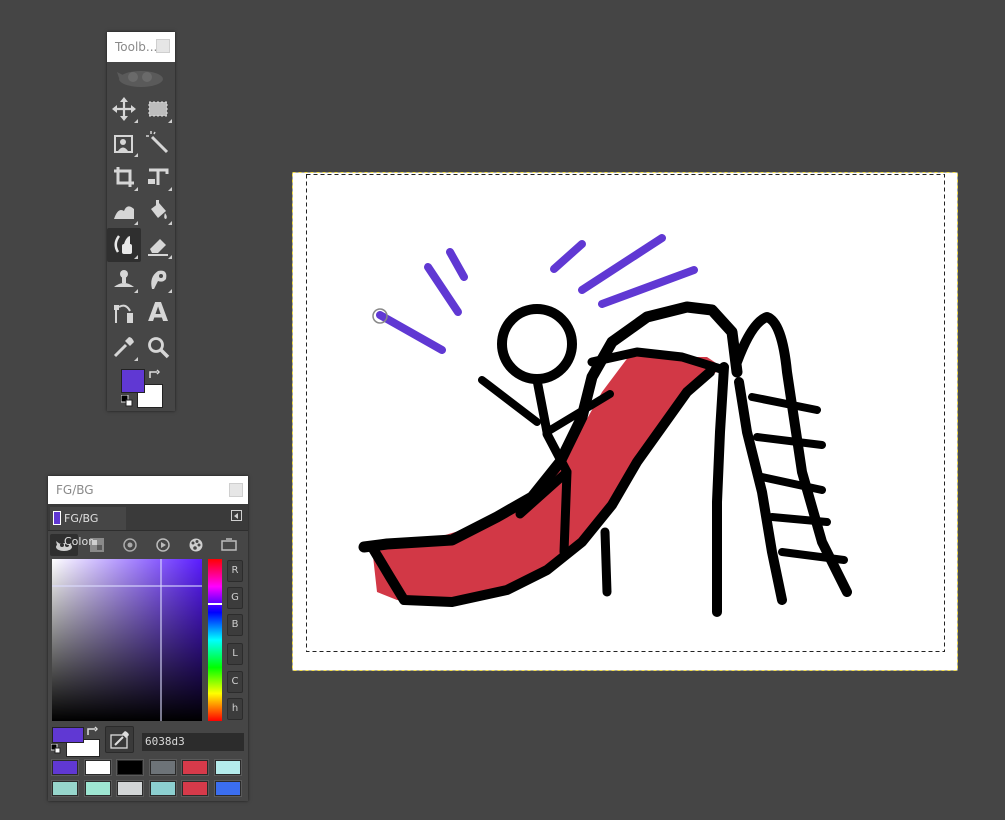 The height and width of the screenshot is (820, 1005). What do you see at coordinates (68, 735) in the screenshot?
I see `dialog-foreground-swatch` at bounding box center [68, 735].